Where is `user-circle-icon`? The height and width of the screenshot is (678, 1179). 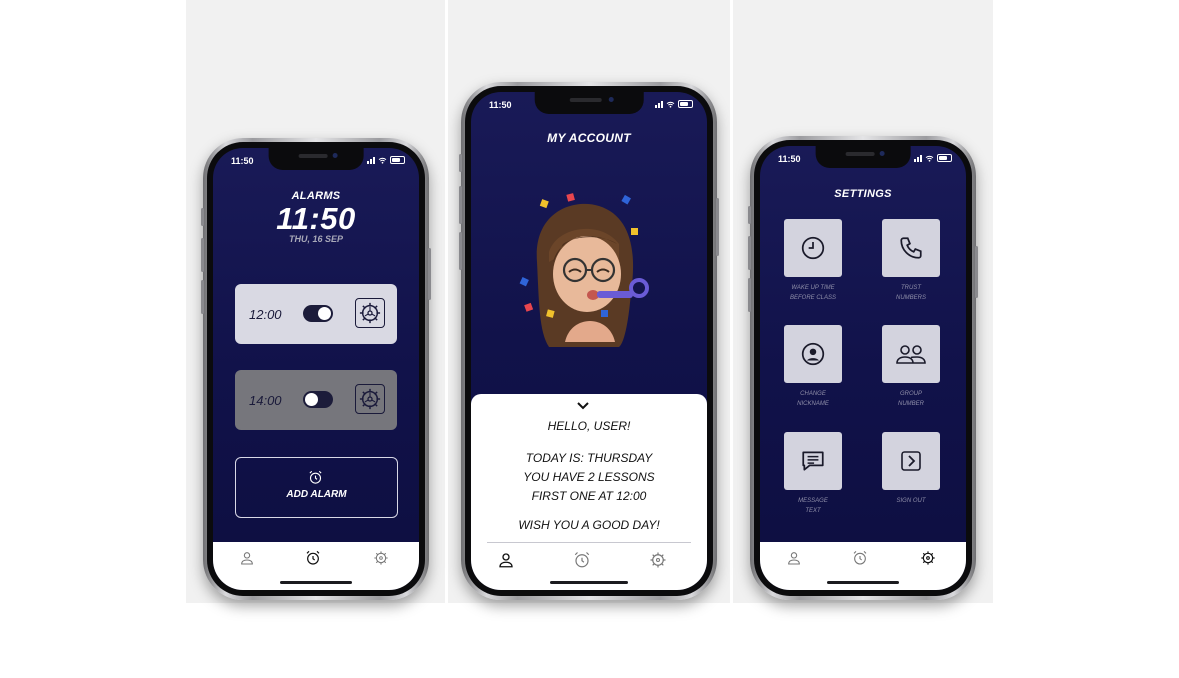 user-circle-icon is located at coordinates (813, 354).